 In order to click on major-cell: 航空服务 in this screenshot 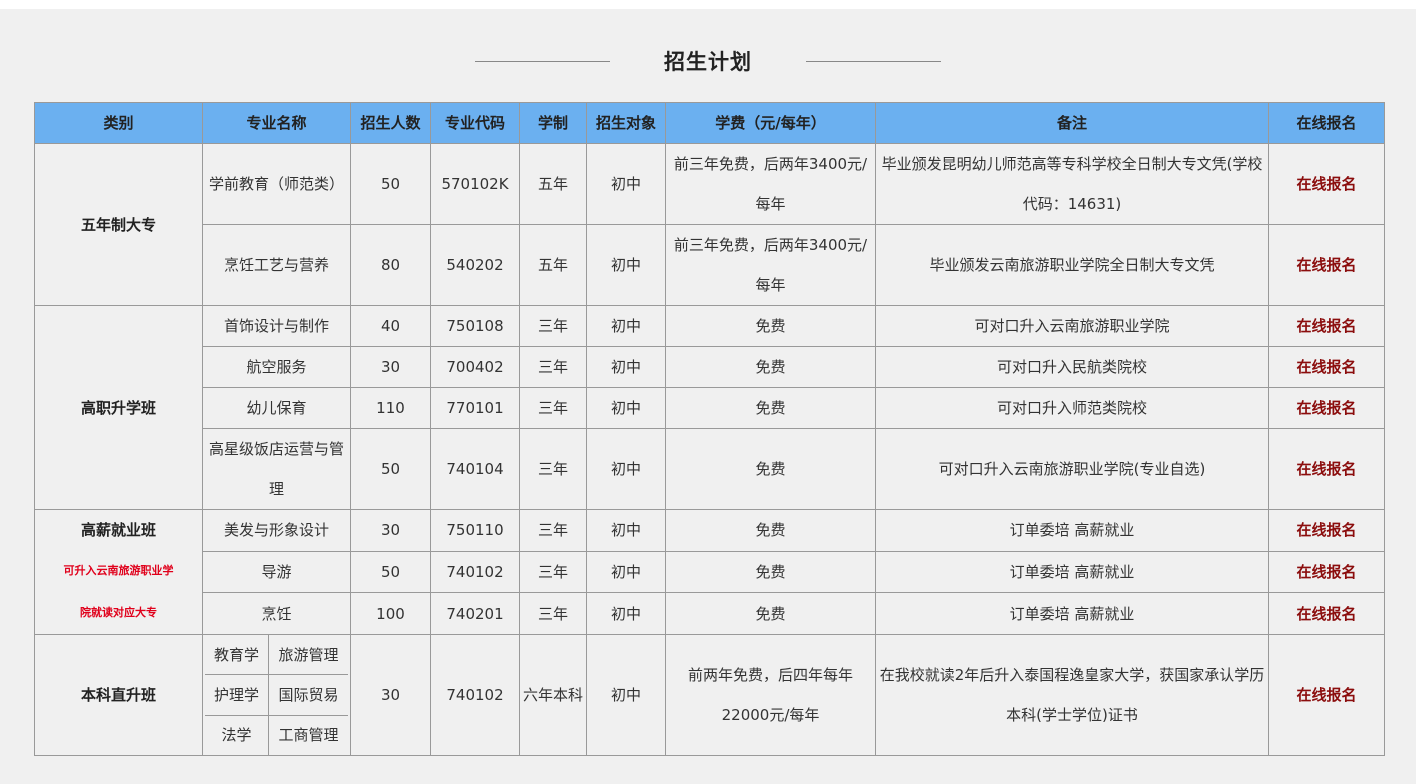, I will do `click(276, 367)`.